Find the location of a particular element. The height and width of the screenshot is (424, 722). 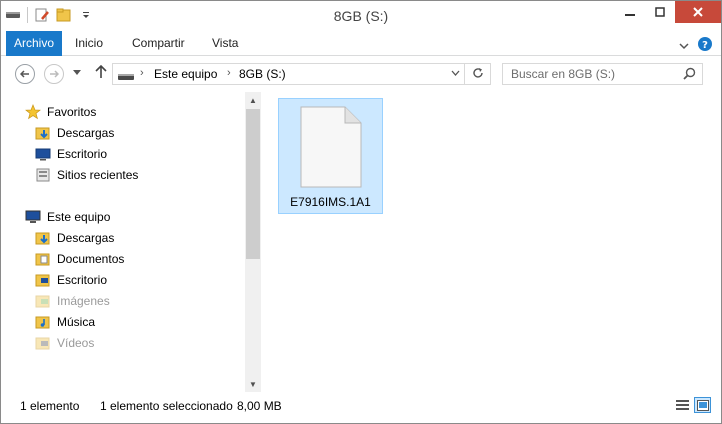

tab-vista: Vista is located at coordinates (225, 43).